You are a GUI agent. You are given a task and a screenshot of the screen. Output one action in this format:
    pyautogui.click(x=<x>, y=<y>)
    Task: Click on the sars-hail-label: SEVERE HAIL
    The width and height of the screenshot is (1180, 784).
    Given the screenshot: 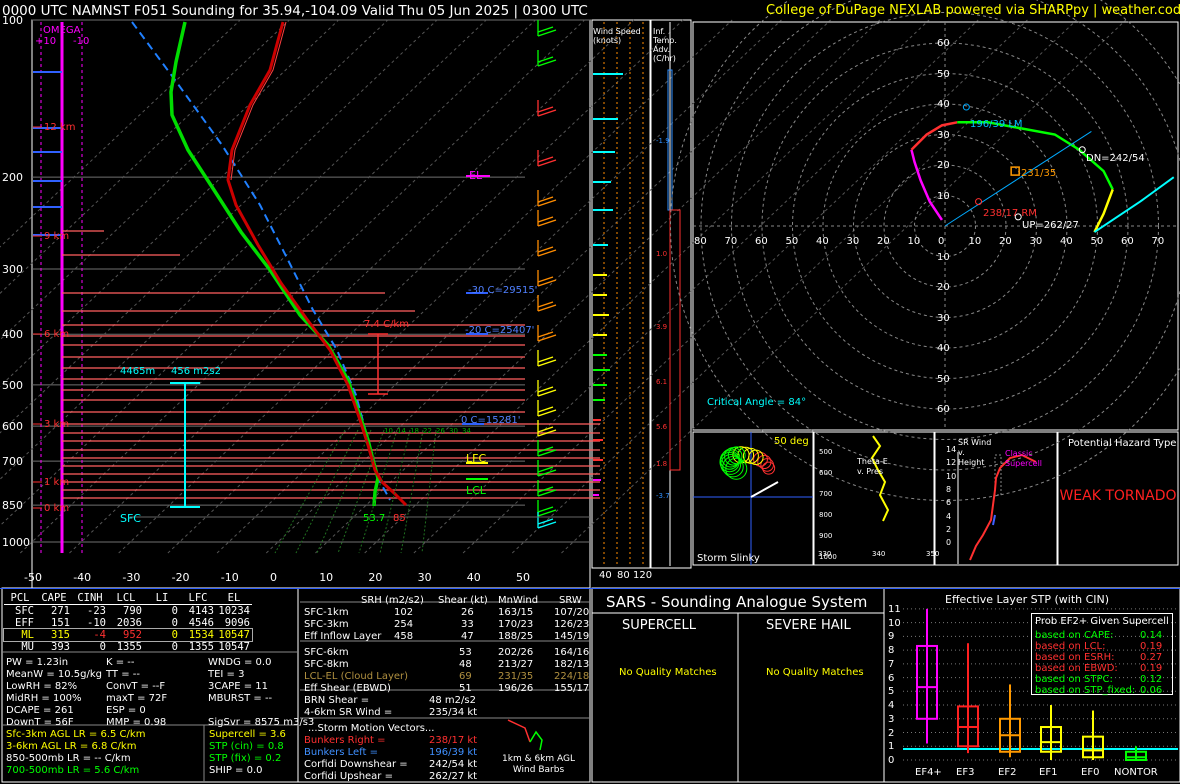 What is the action you would take?
    pyautogui.click(x=808, y=625)
    